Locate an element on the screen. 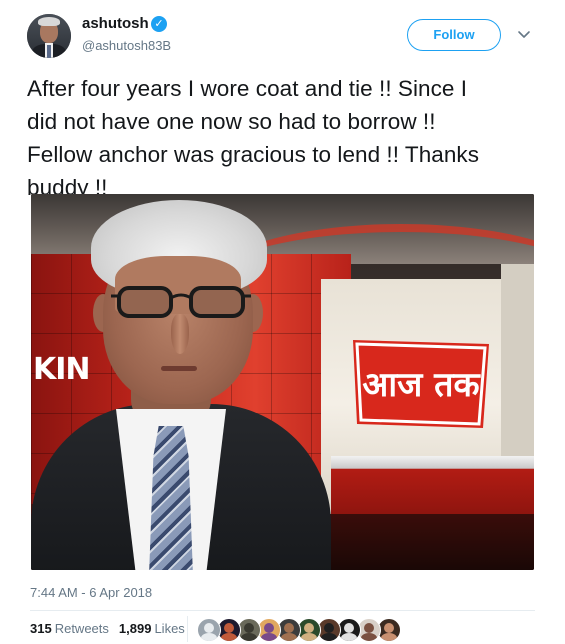 The width and height of the screenshot is (565, 644). retweets-stat: 315 Retweets is located at coordinates (69, 628).